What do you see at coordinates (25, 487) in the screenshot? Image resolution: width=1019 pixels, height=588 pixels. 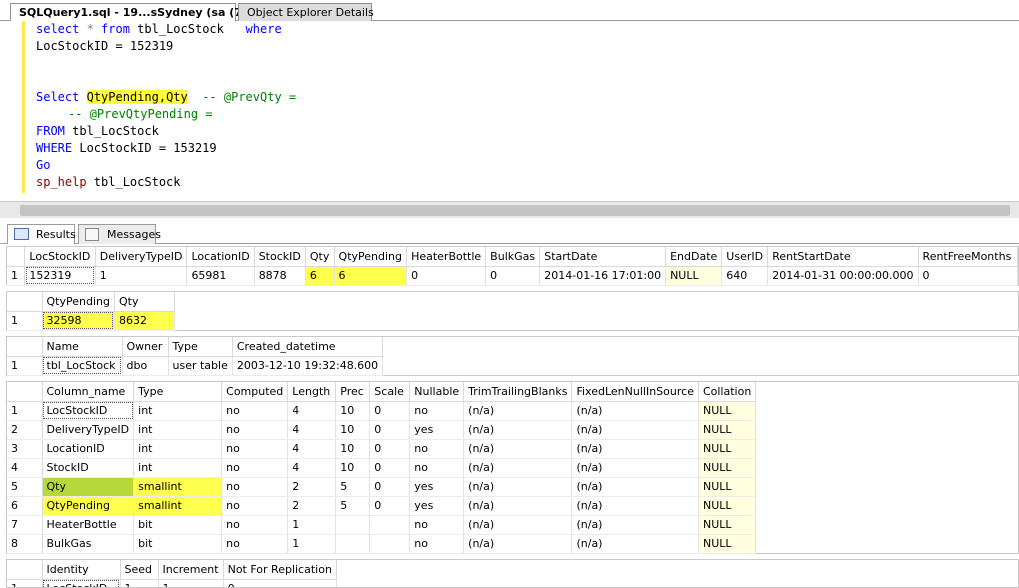 I see `row-number: 5` at bounding box center [25, 487].